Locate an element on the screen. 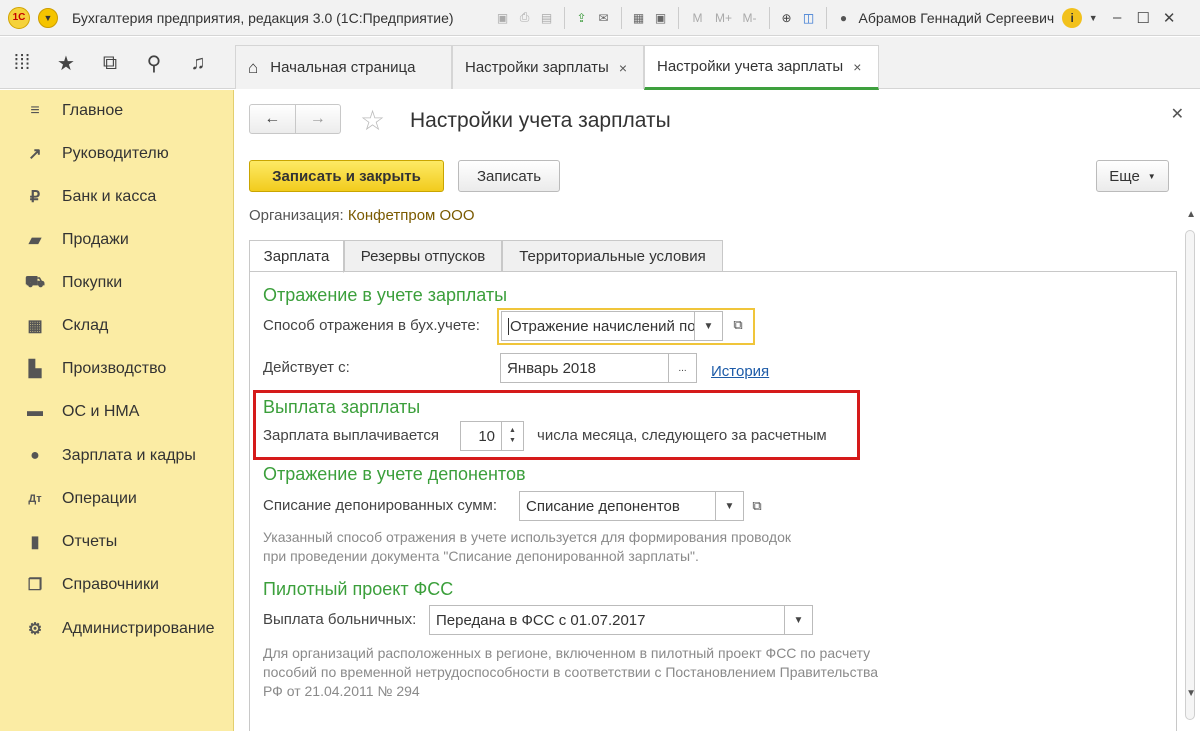  zoom-icon: ⊕ is located at coordinates (787, 18).